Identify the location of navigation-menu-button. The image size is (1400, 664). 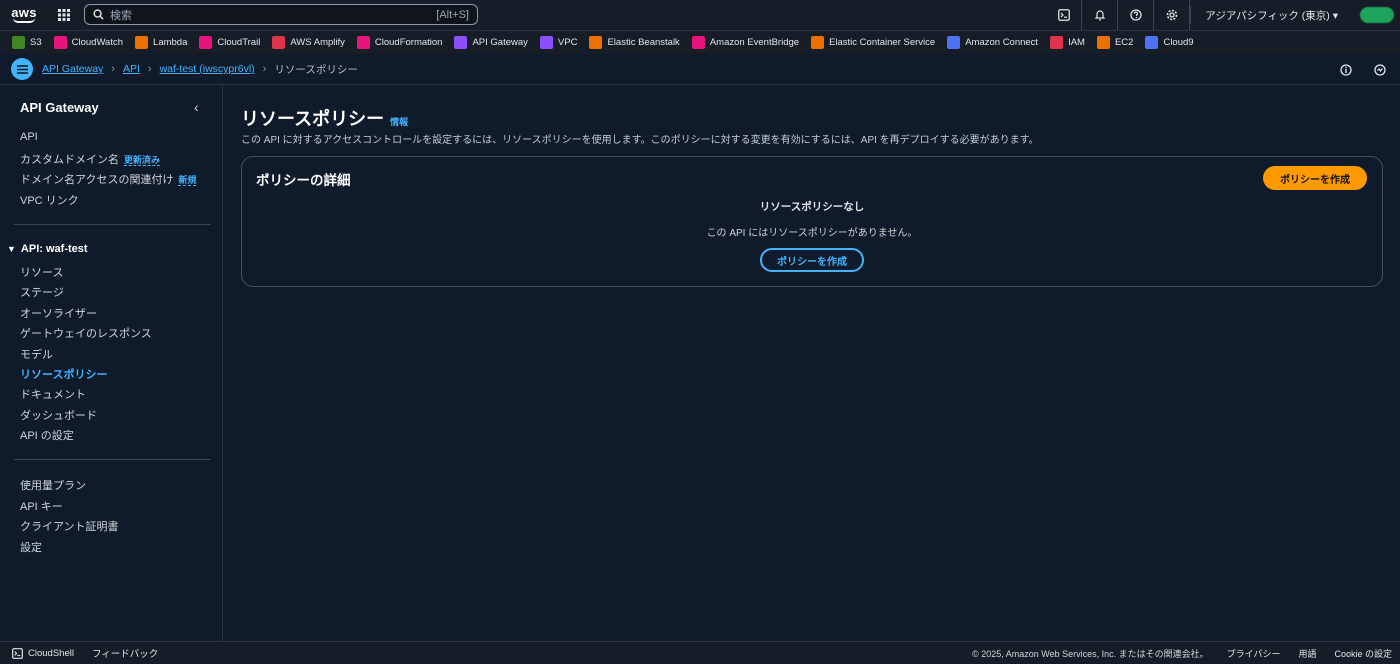
(22, 69).